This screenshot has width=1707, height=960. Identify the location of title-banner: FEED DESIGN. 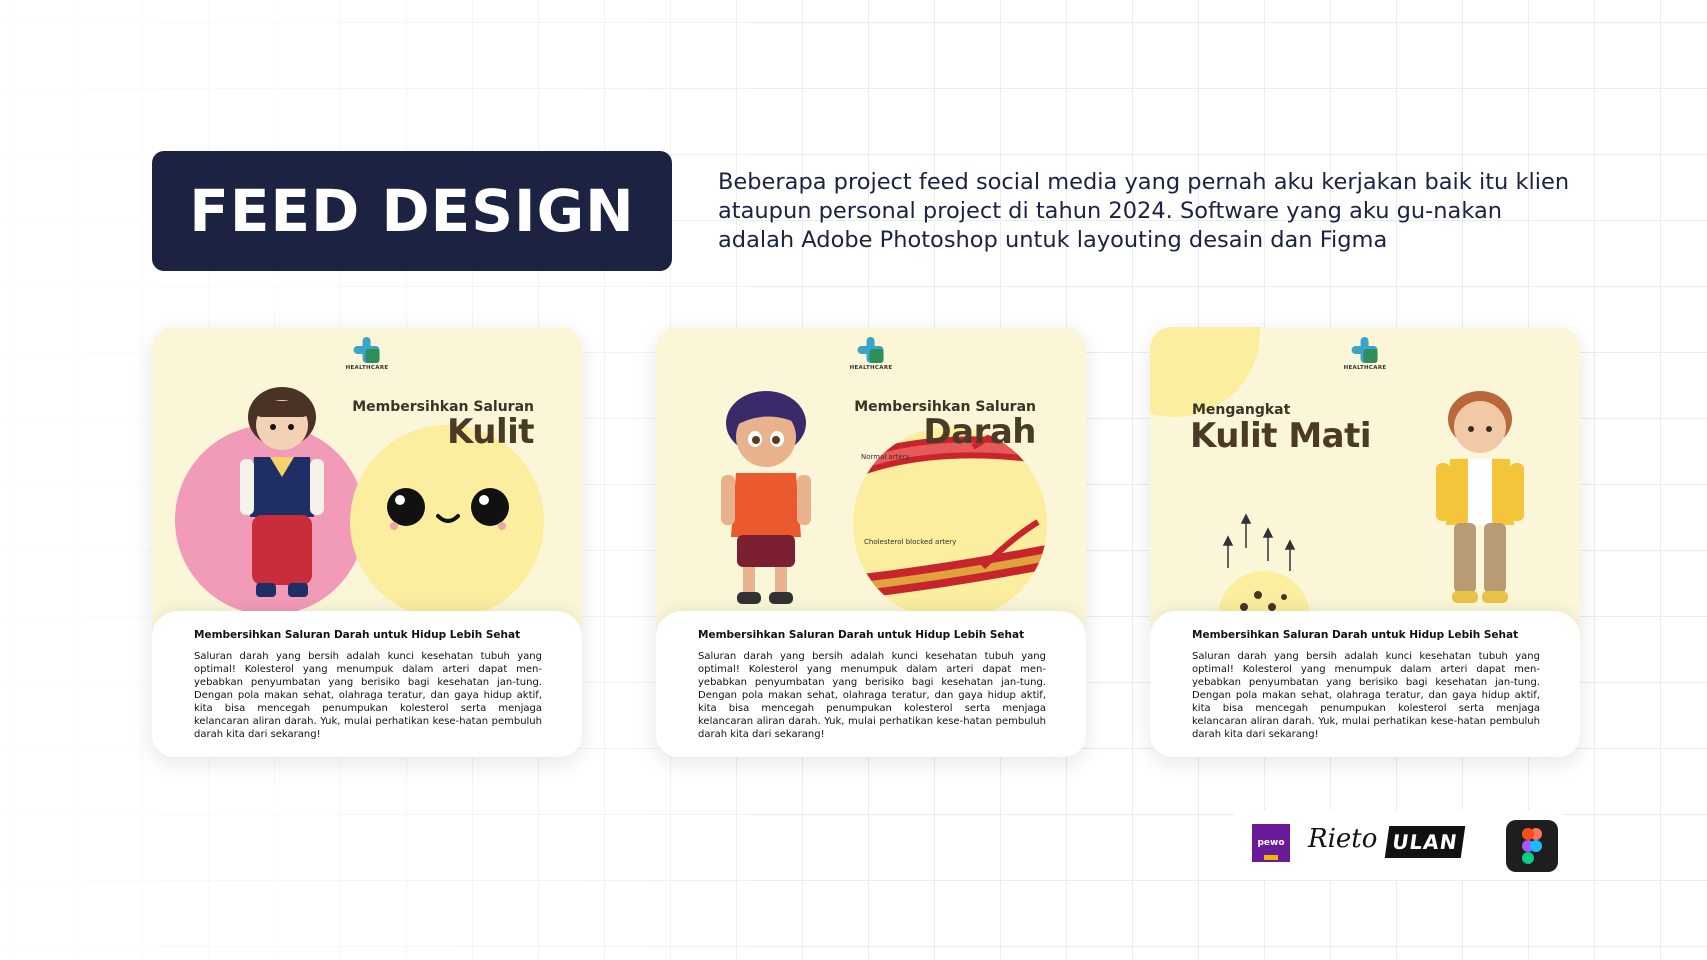
(412, 211).